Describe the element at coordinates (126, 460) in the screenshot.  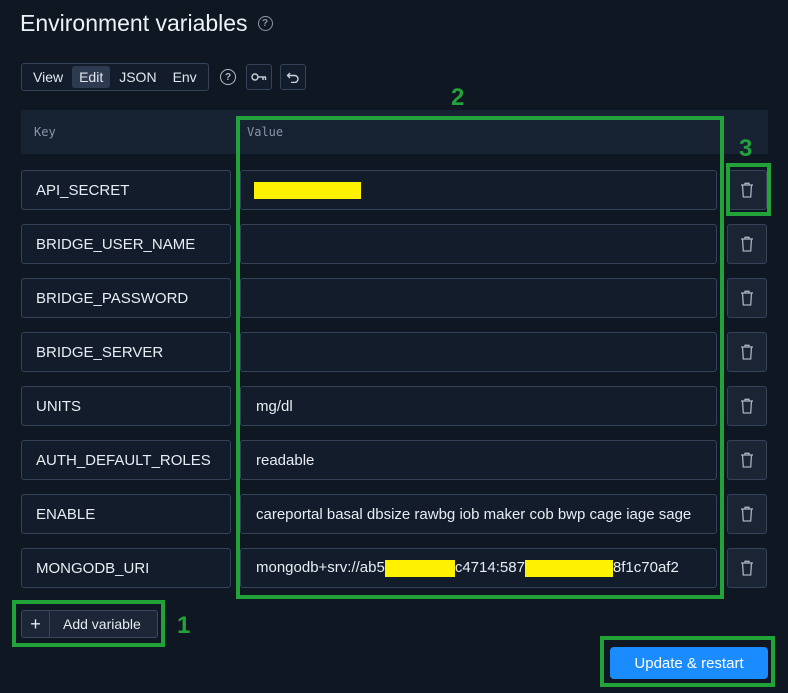
I see `key-input: AUTH_DEFAULT_ROLES` at that location.